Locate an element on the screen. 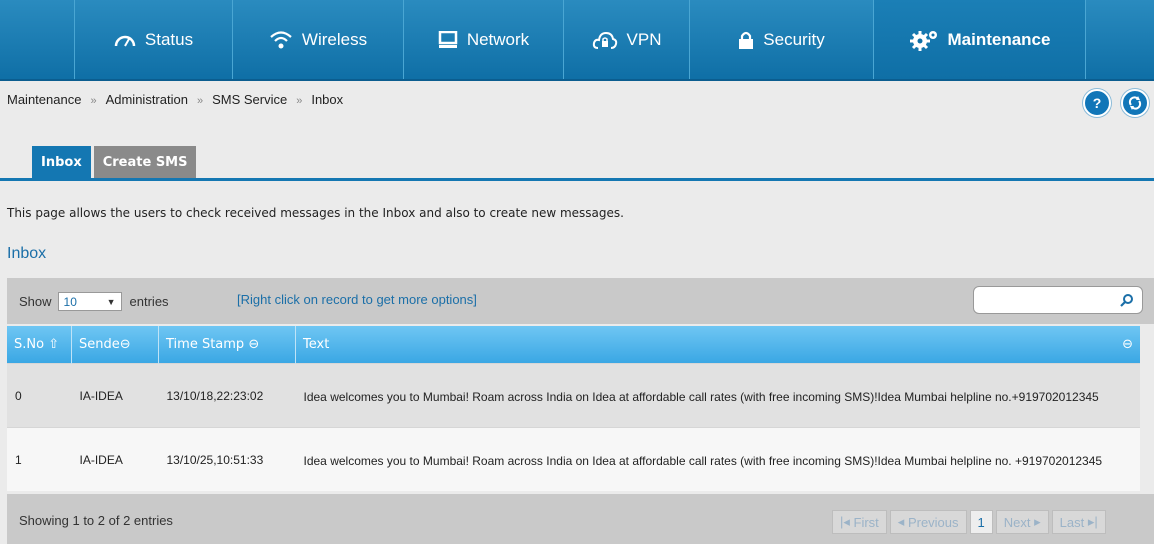 The height and width of the screenshot is (544, 1154). refresh-icon is located at coordinates (1135, 103).